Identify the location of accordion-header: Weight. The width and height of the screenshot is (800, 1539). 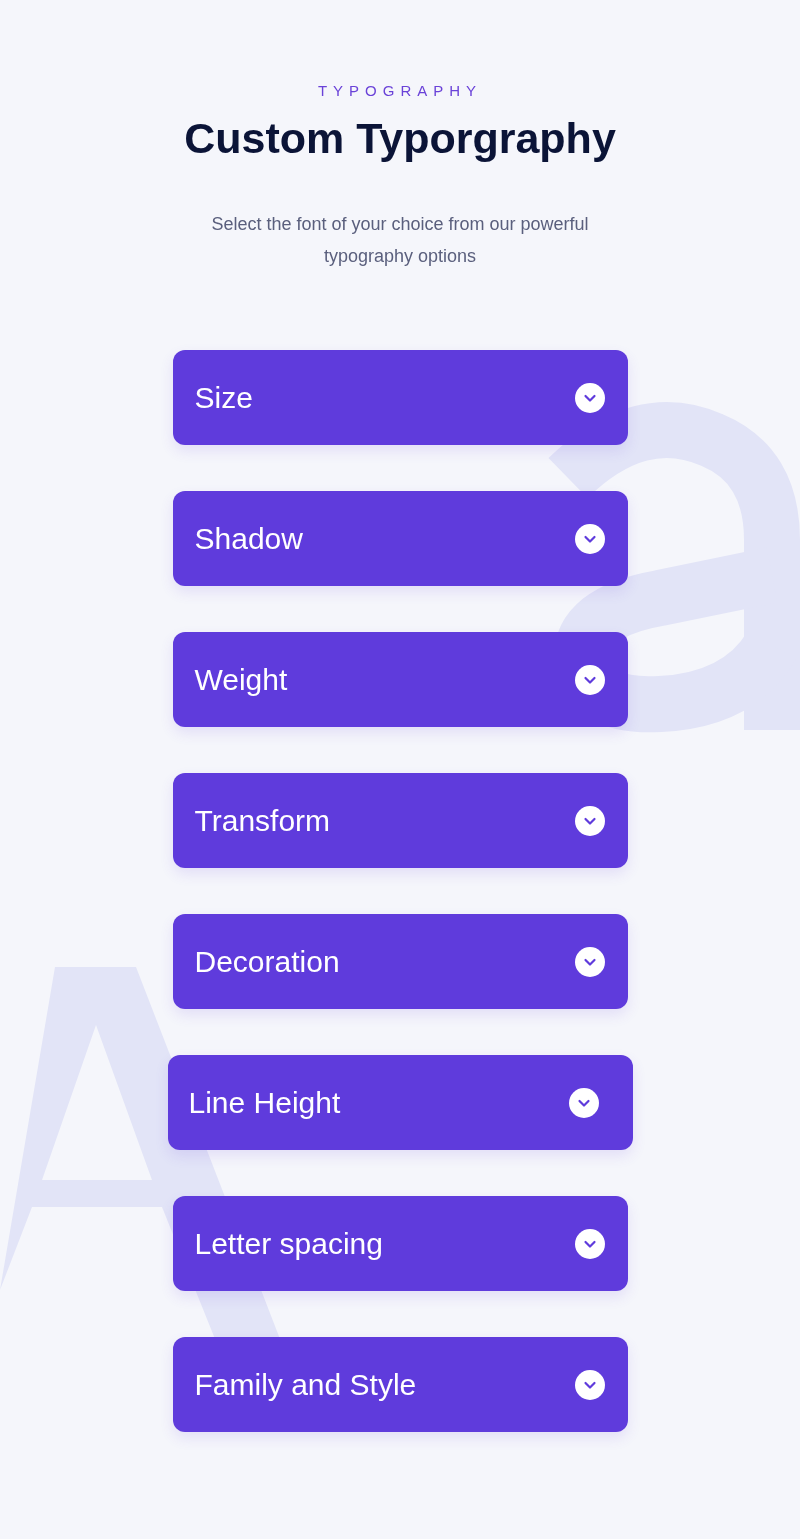
(400, 679).